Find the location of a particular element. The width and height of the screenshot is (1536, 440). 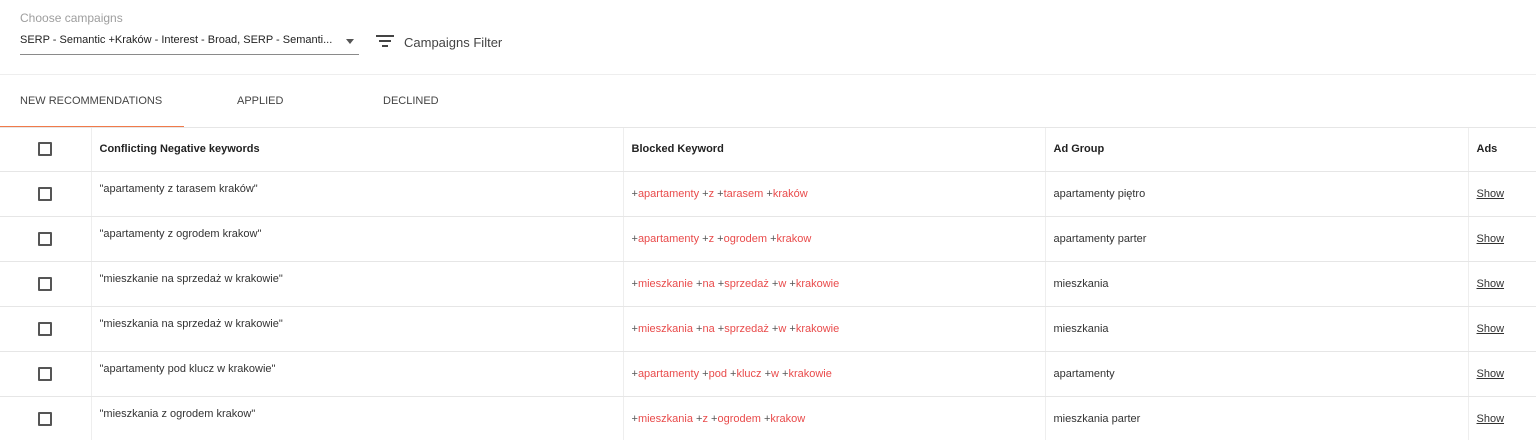

blocked-keyword-cell: +mieszkania +na +sprzedaż +w +krakowie is located at coordinates (834, 329).